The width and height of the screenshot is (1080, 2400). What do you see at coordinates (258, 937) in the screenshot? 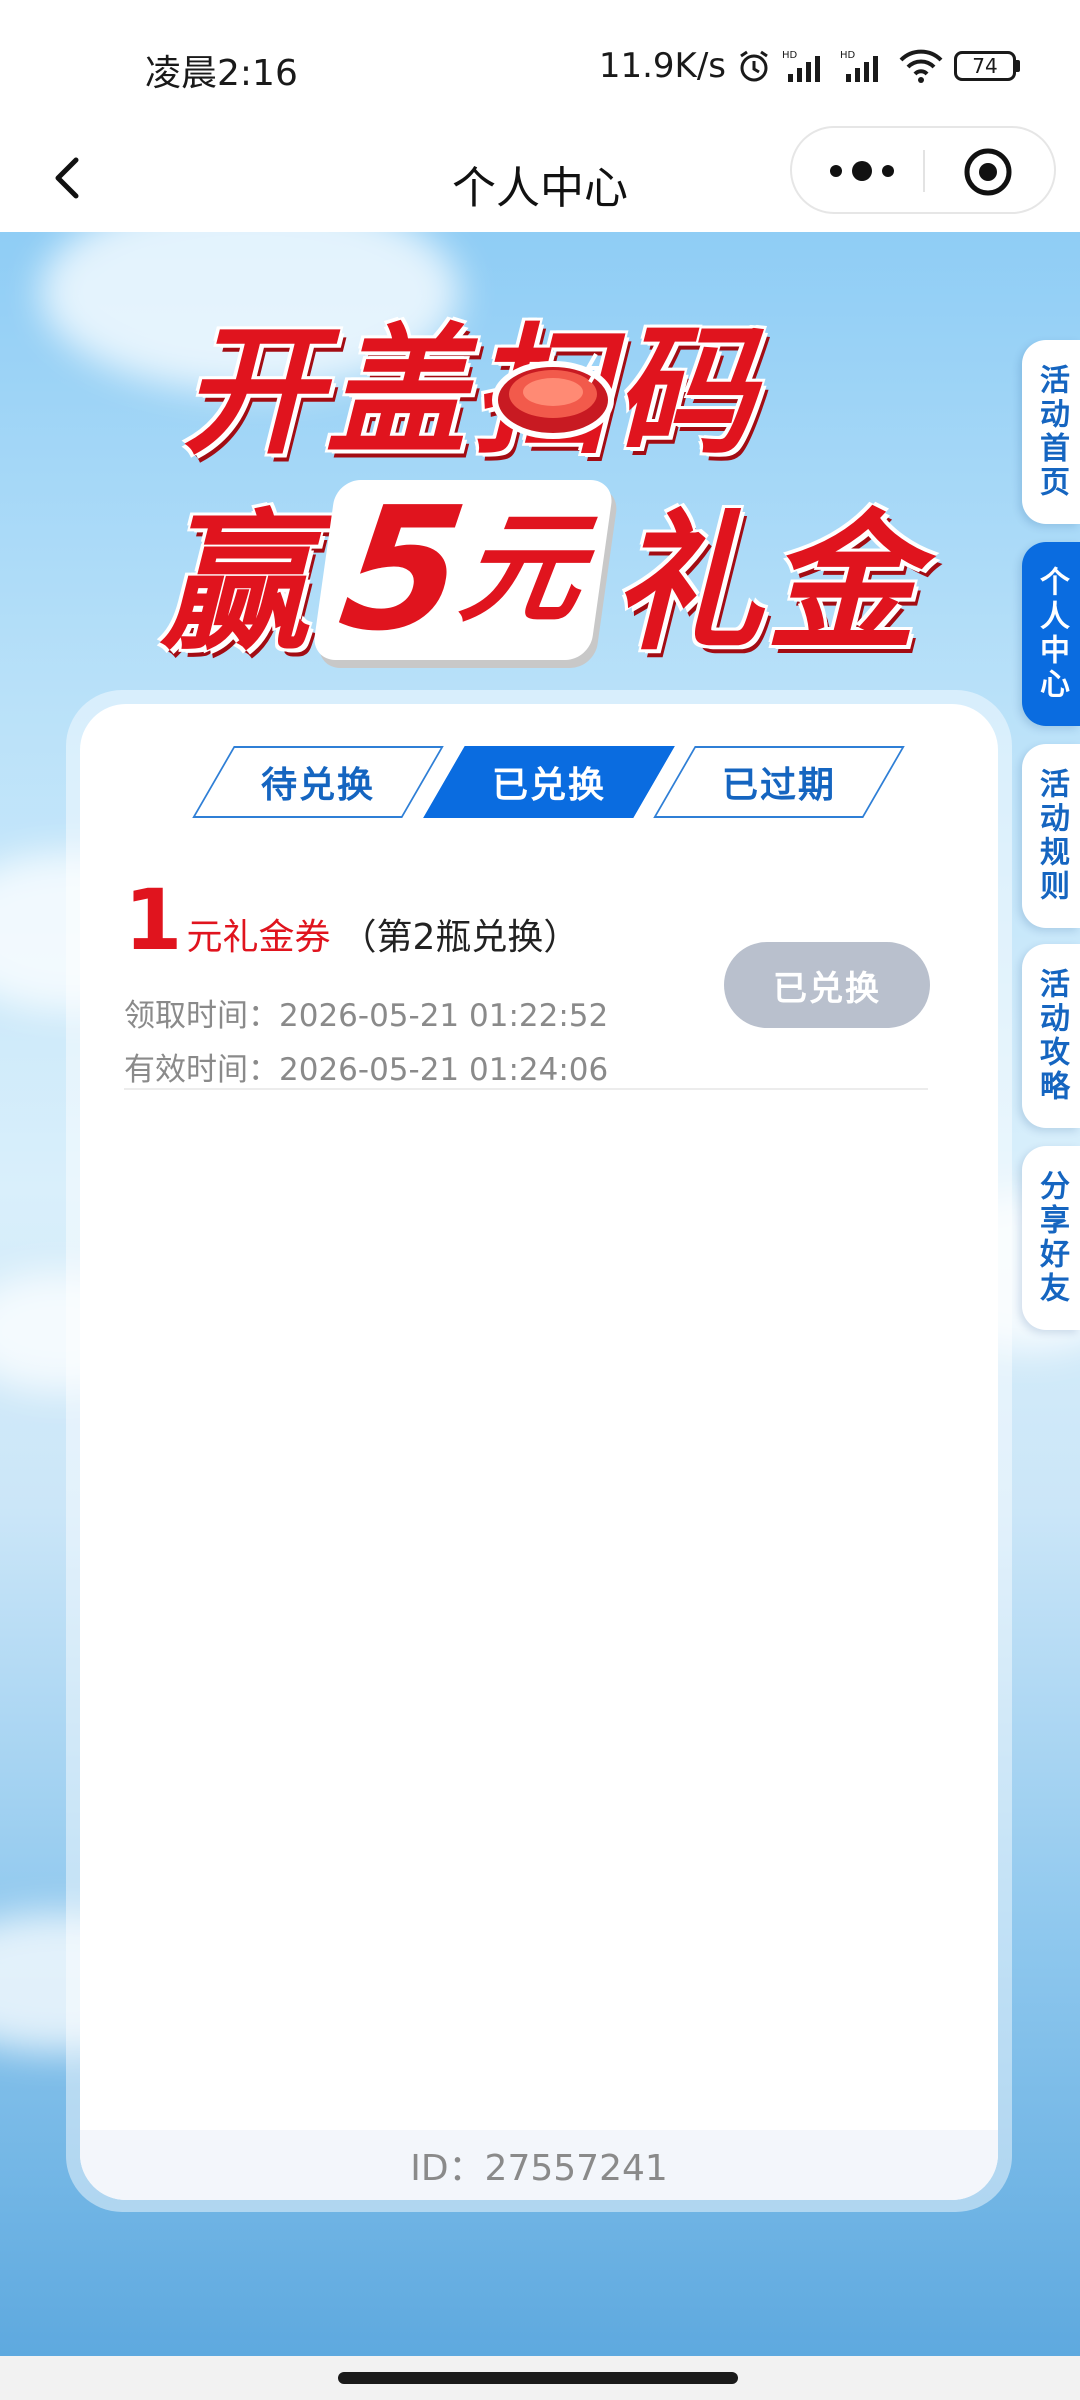
I see `coupon-unit: 元礼金券` at bounding box center [258, 937].